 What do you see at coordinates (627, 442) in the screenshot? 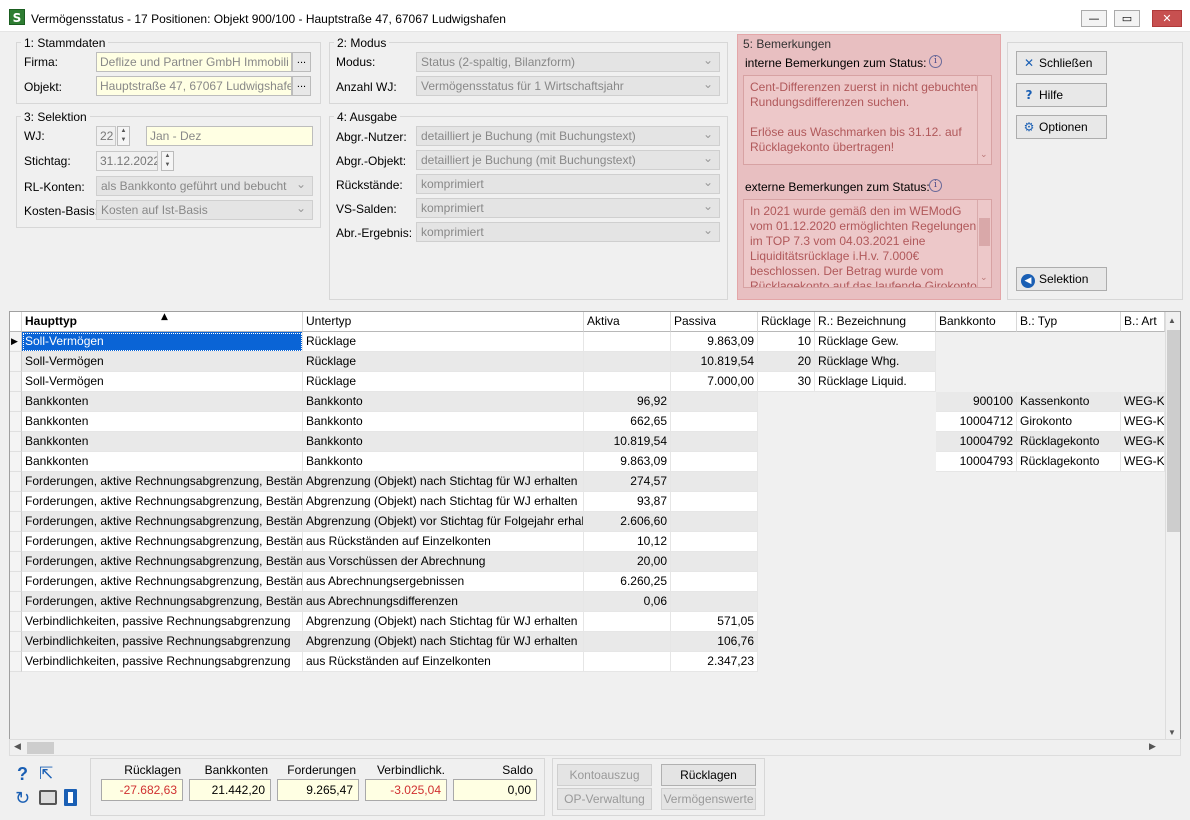
I see `table-cell-aktiva: 10.819,54` at bounding box center [627, 442].